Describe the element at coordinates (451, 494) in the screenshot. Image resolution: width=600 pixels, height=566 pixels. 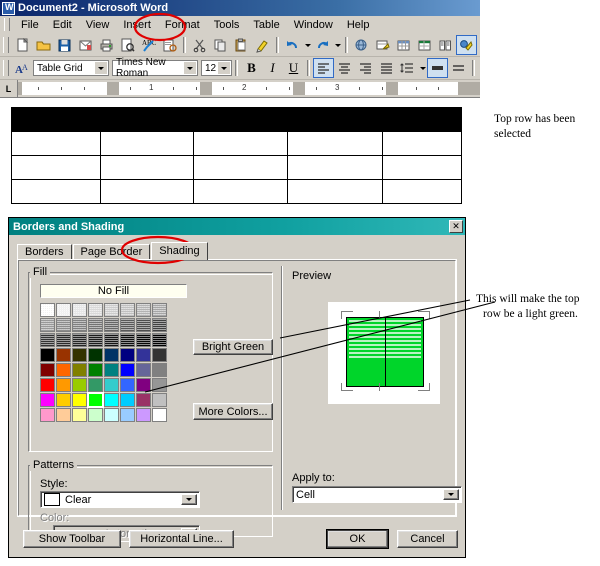
I see `apply-to-dropdown-icon` at that location.